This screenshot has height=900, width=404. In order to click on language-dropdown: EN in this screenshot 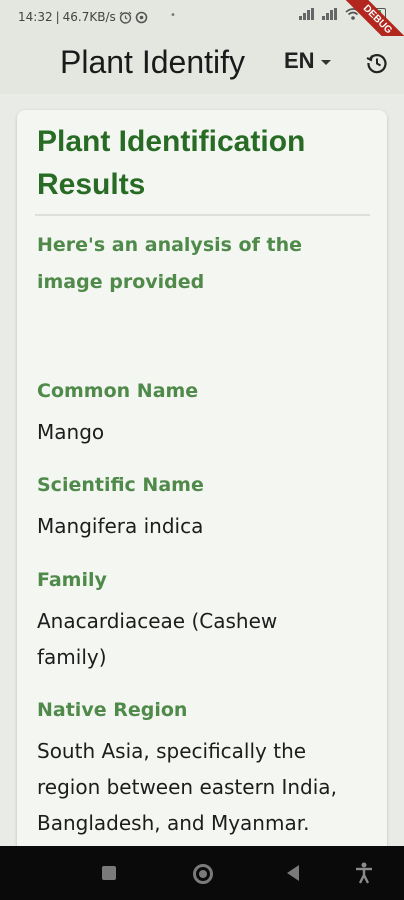, I will do `click(307, 61)`.